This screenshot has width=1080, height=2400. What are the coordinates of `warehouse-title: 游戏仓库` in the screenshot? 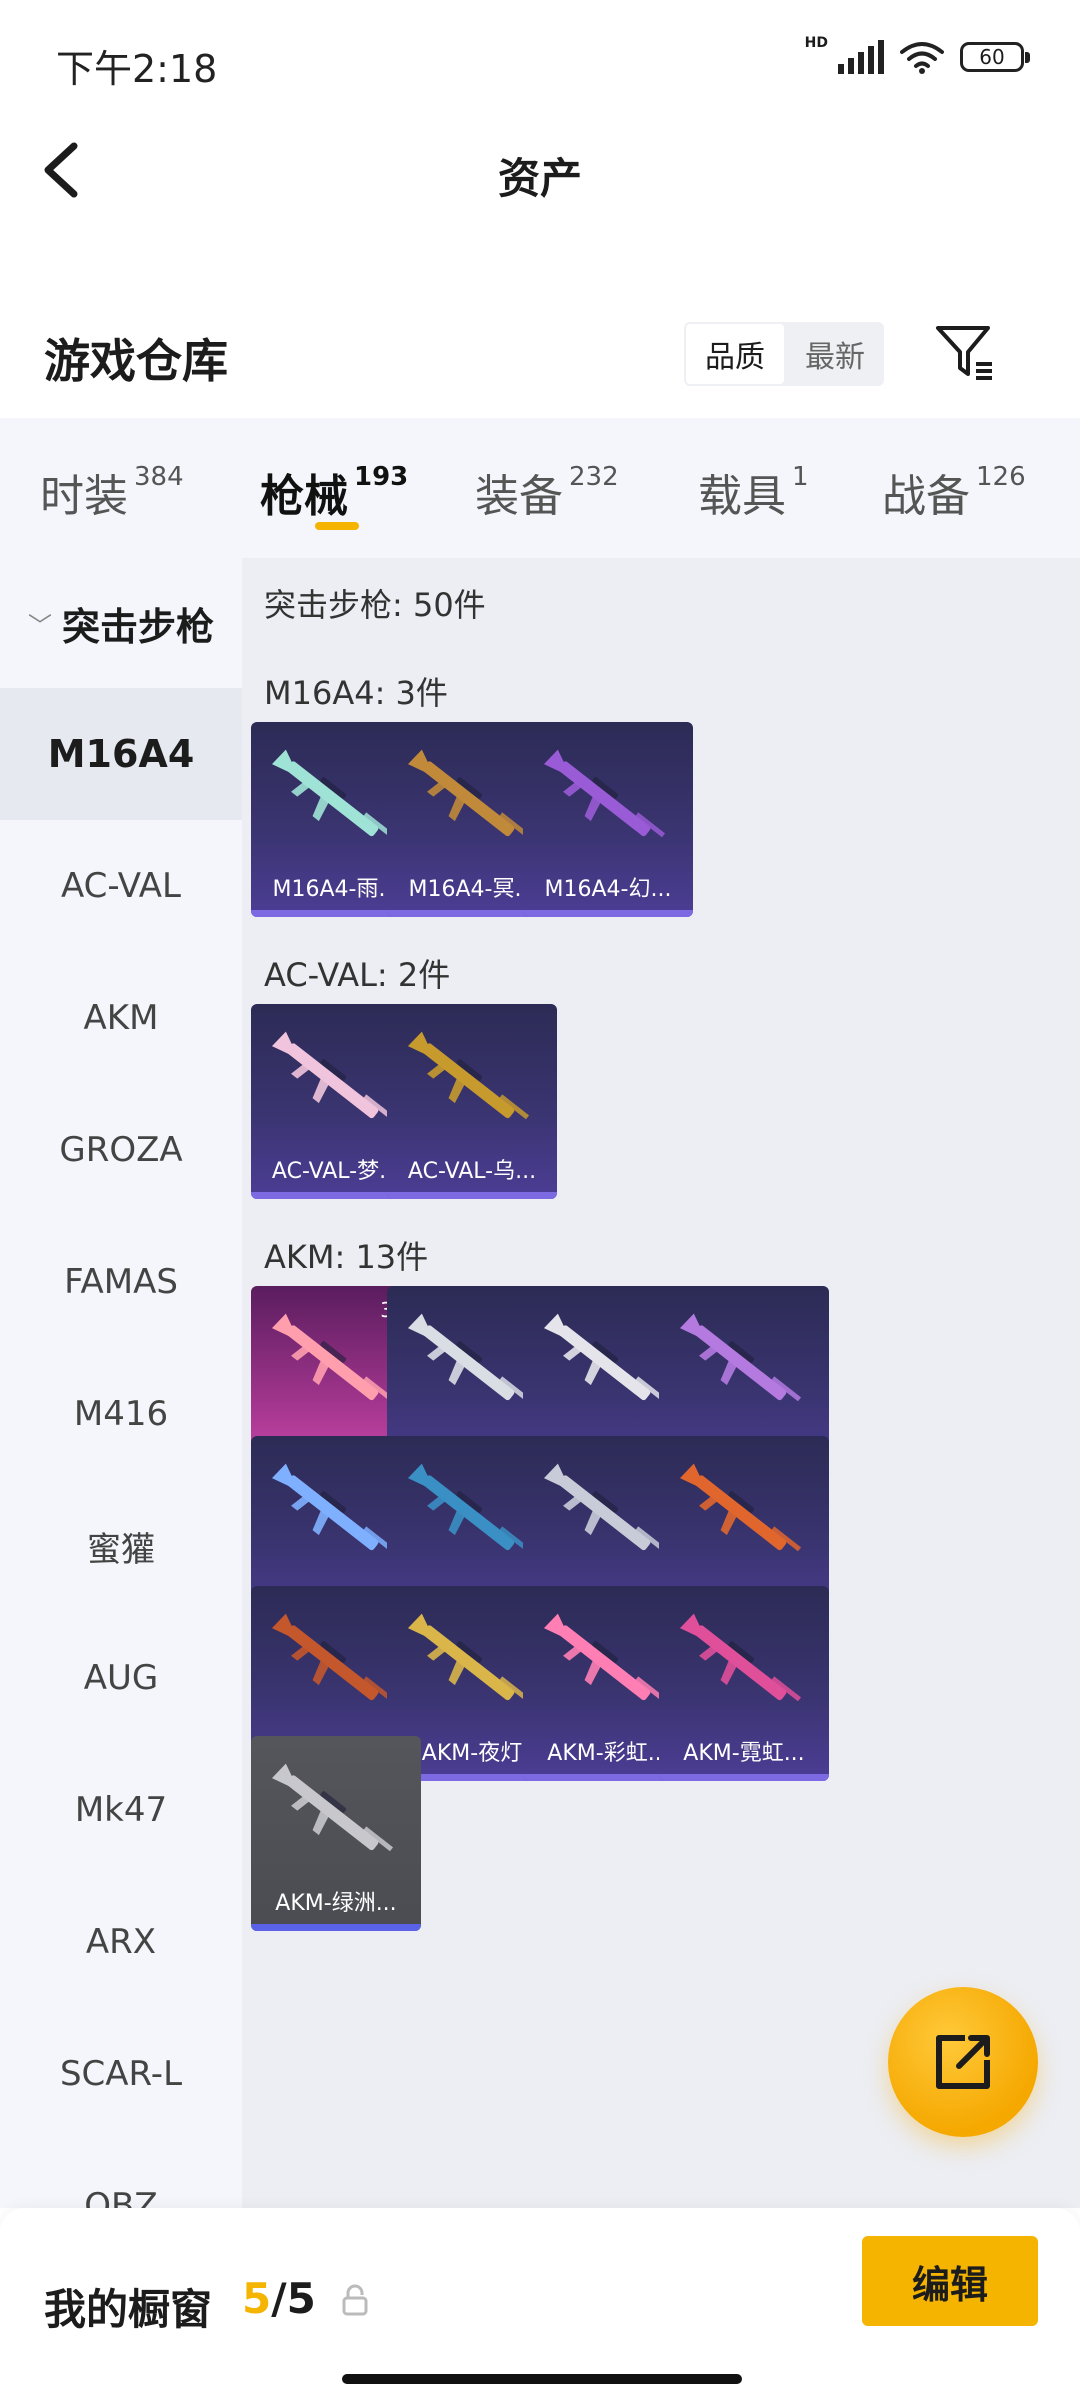 It's located at (136, 361).